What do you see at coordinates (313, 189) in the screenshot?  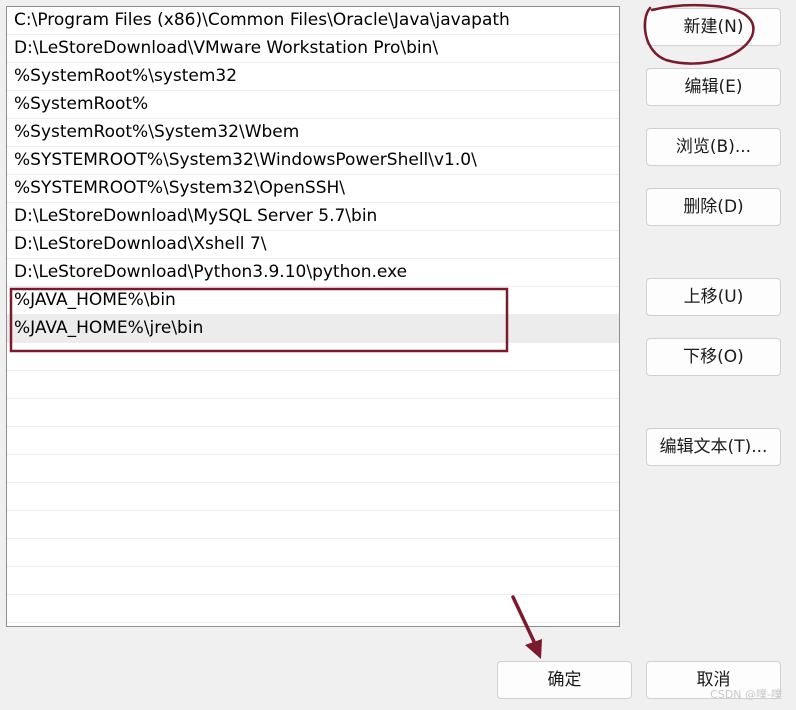 I see `path-item: %SYSTEMROOT%\System32\OpenSSH\` at bounding box center [313, 189].